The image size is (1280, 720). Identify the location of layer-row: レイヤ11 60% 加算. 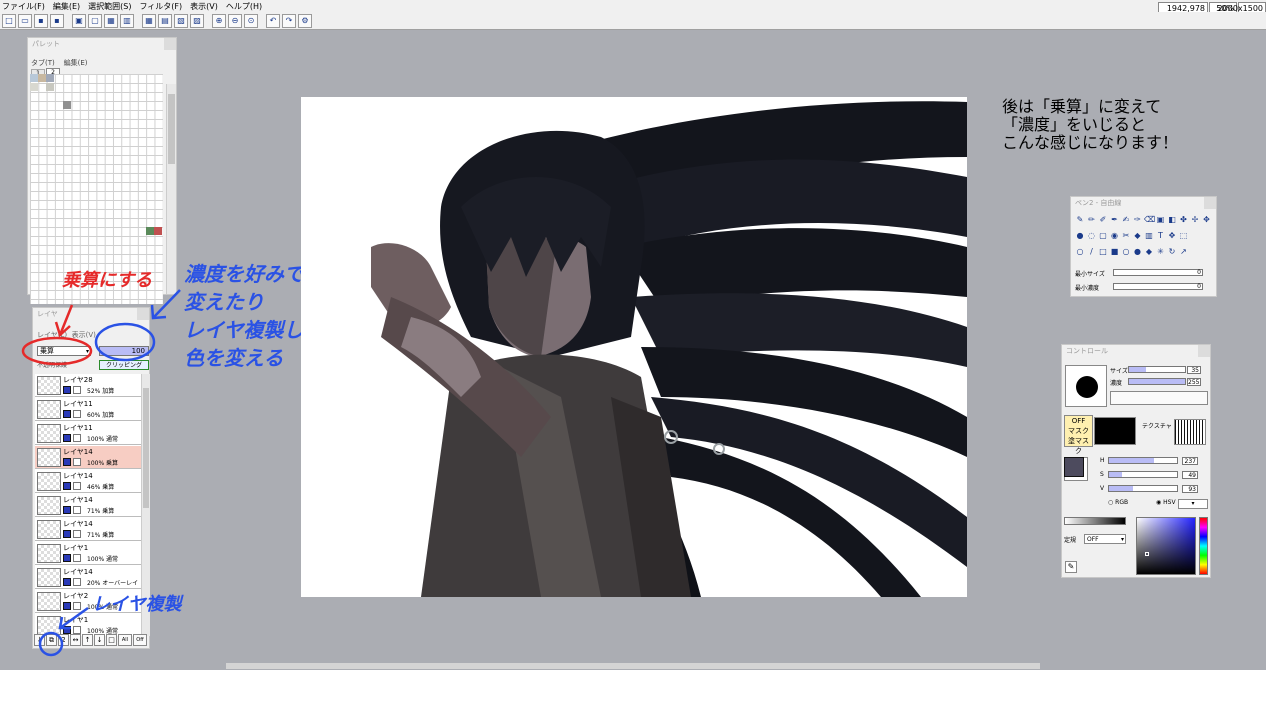
(88, 409).